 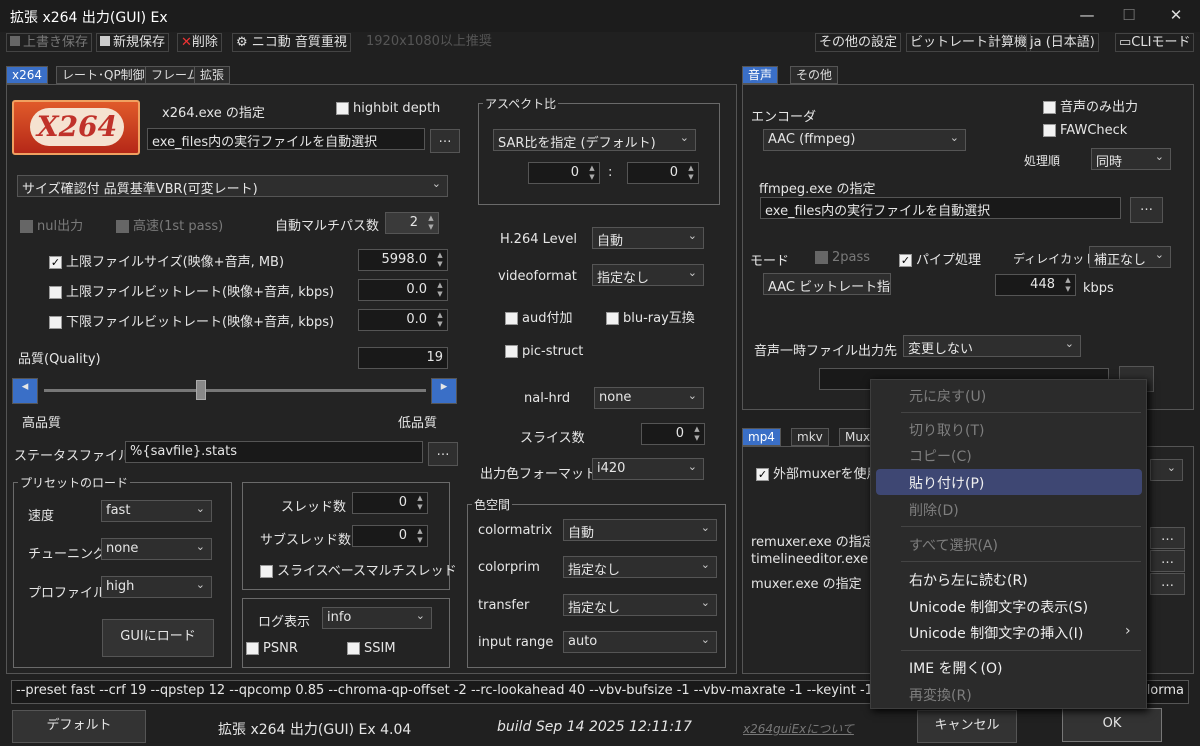 What do you see at coordinates (992, 346) in the screenshot?
I see `temp-output-select: 変更しない ⌄` at bounding box center [992, 346].